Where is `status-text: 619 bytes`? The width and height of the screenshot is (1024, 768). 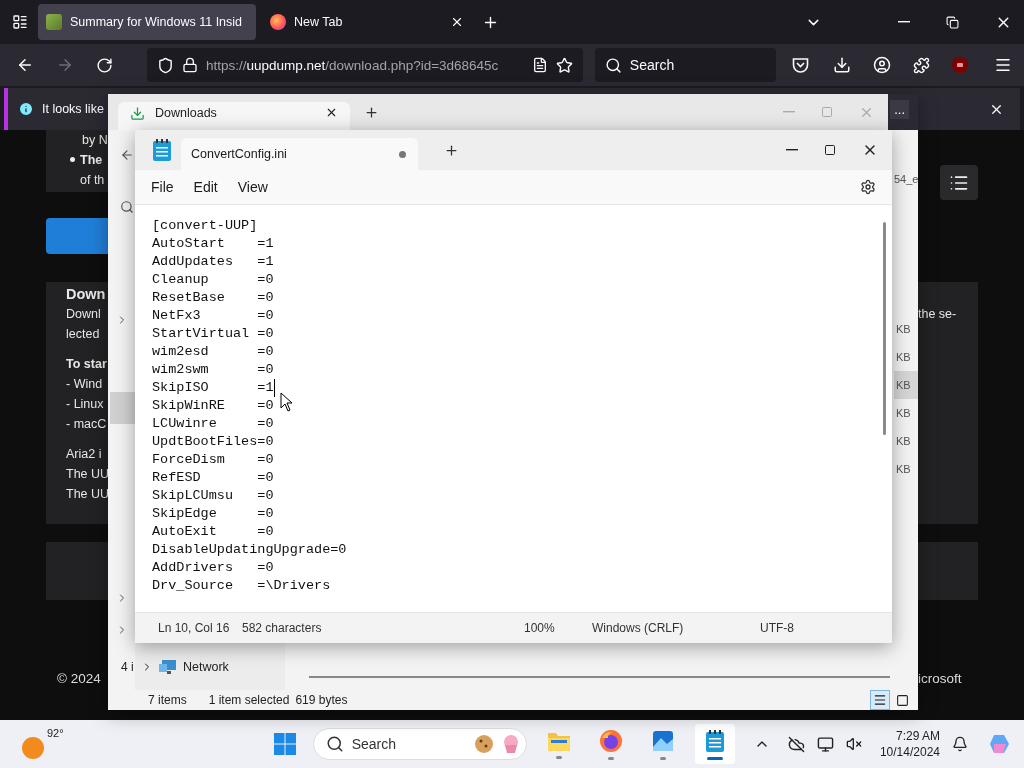
status-text: 619 bytes is located at coordinates (321, 700).